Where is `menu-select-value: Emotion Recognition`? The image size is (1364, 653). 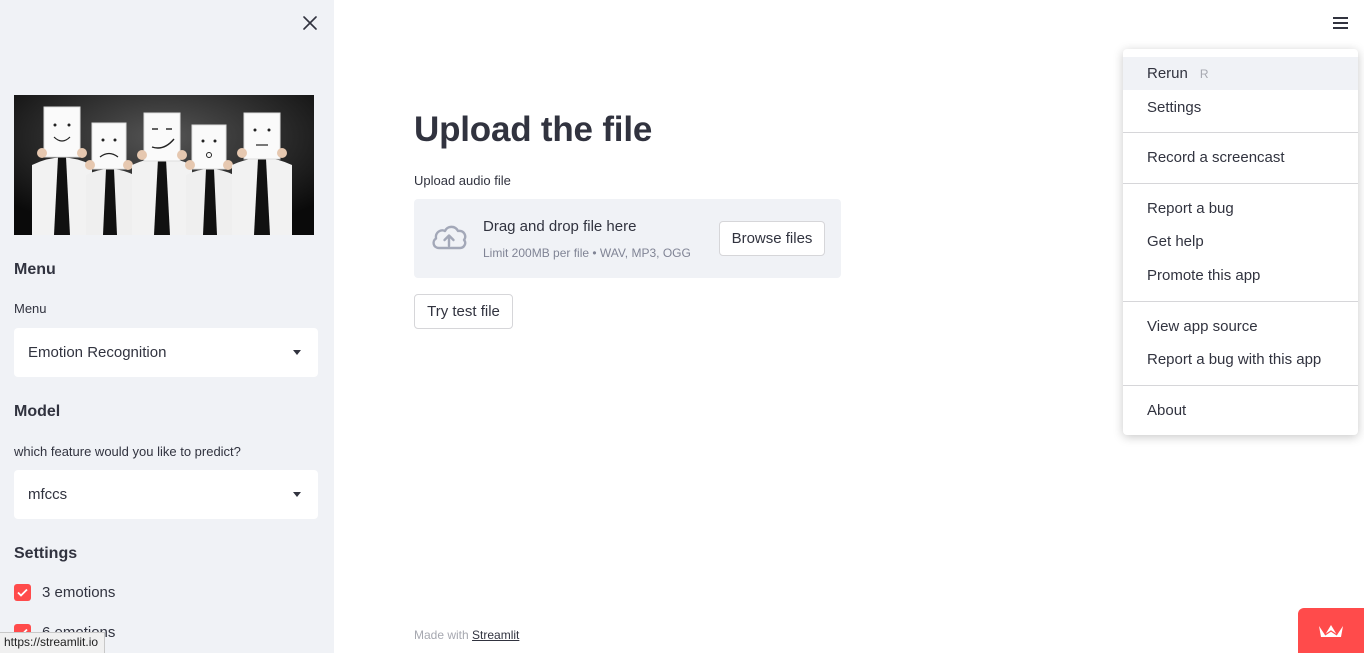
menu-select-value: Emotion Recognition is located at coordinates (97, 352).